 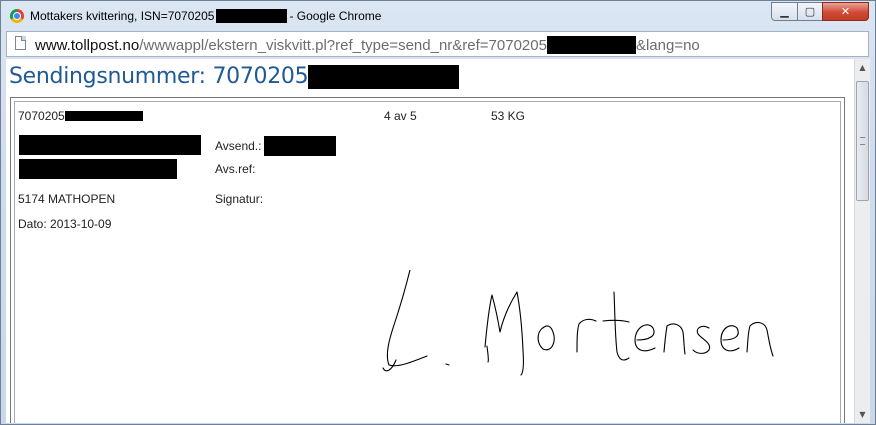 I want to click on minimize-icon: ▁, so click(x=784, y=11).